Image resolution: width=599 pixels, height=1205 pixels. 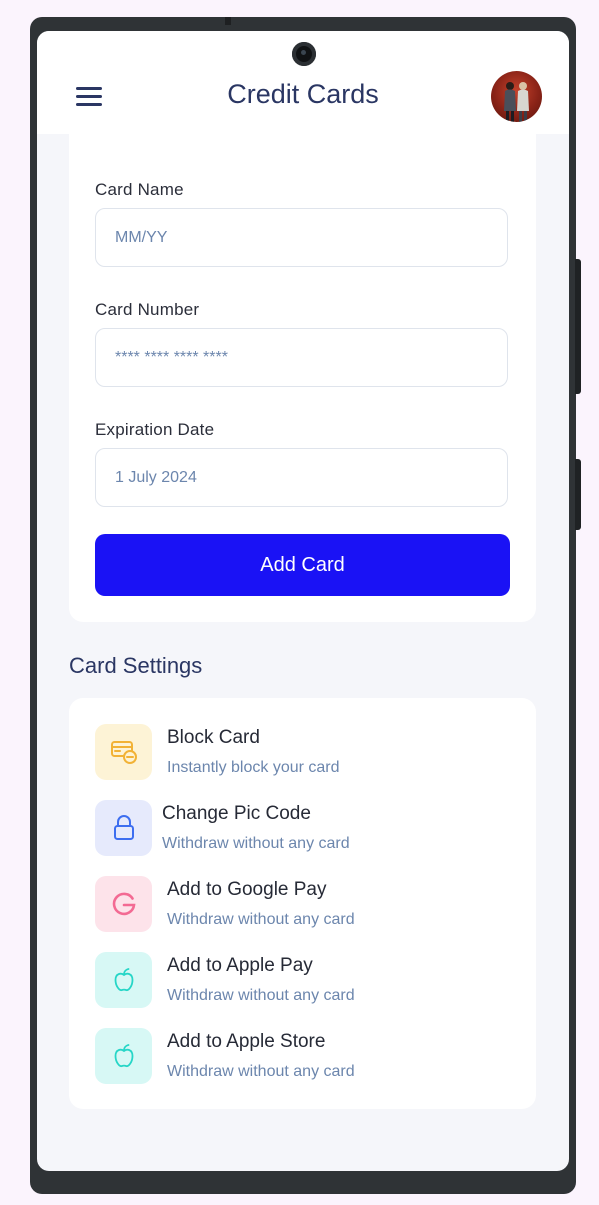 I want to click on card-settings-title: Card Settings, so click(x=136, y=665).